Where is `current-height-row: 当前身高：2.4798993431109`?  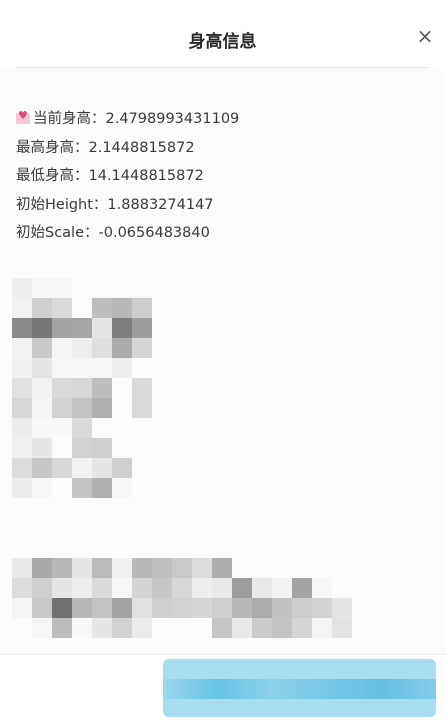
current-height-row: 当前身高：2.4798993431109 is located at coordinates (222, 121).